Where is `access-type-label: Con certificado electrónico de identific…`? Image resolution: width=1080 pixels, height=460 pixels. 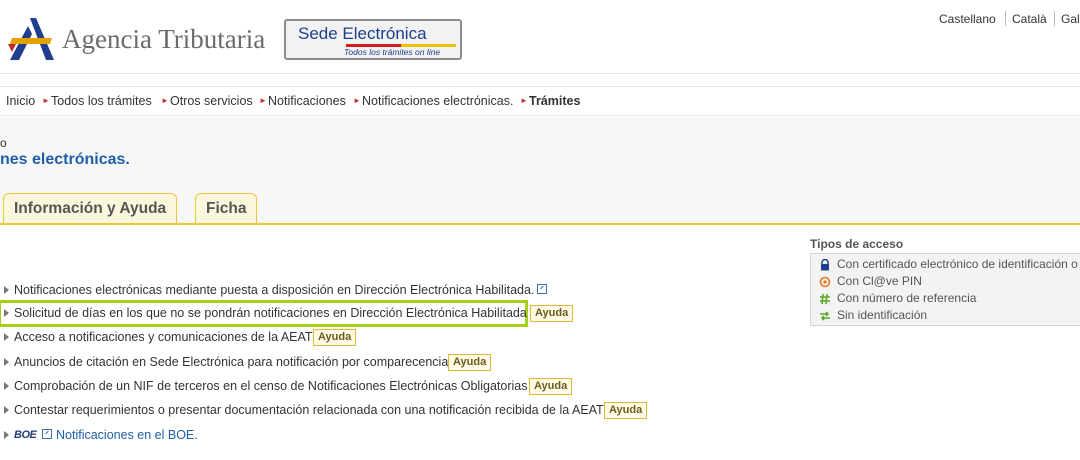
access-type-label: Con certificado electrónico de identific… is located at coordinates (957, 264).